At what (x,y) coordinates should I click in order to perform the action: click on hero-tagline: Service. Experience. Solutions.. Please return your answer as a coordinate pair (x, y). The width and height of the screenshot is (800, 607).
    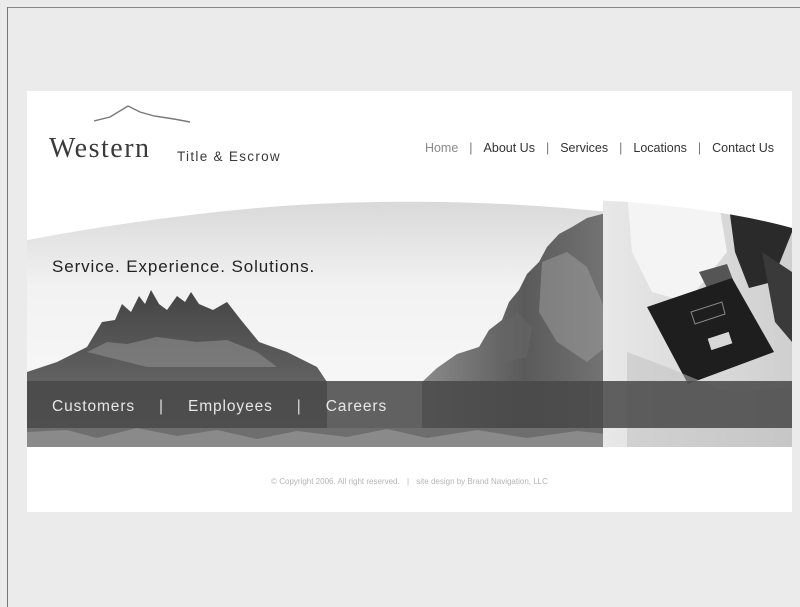
    Looking at the image, I should click on (184, 266).